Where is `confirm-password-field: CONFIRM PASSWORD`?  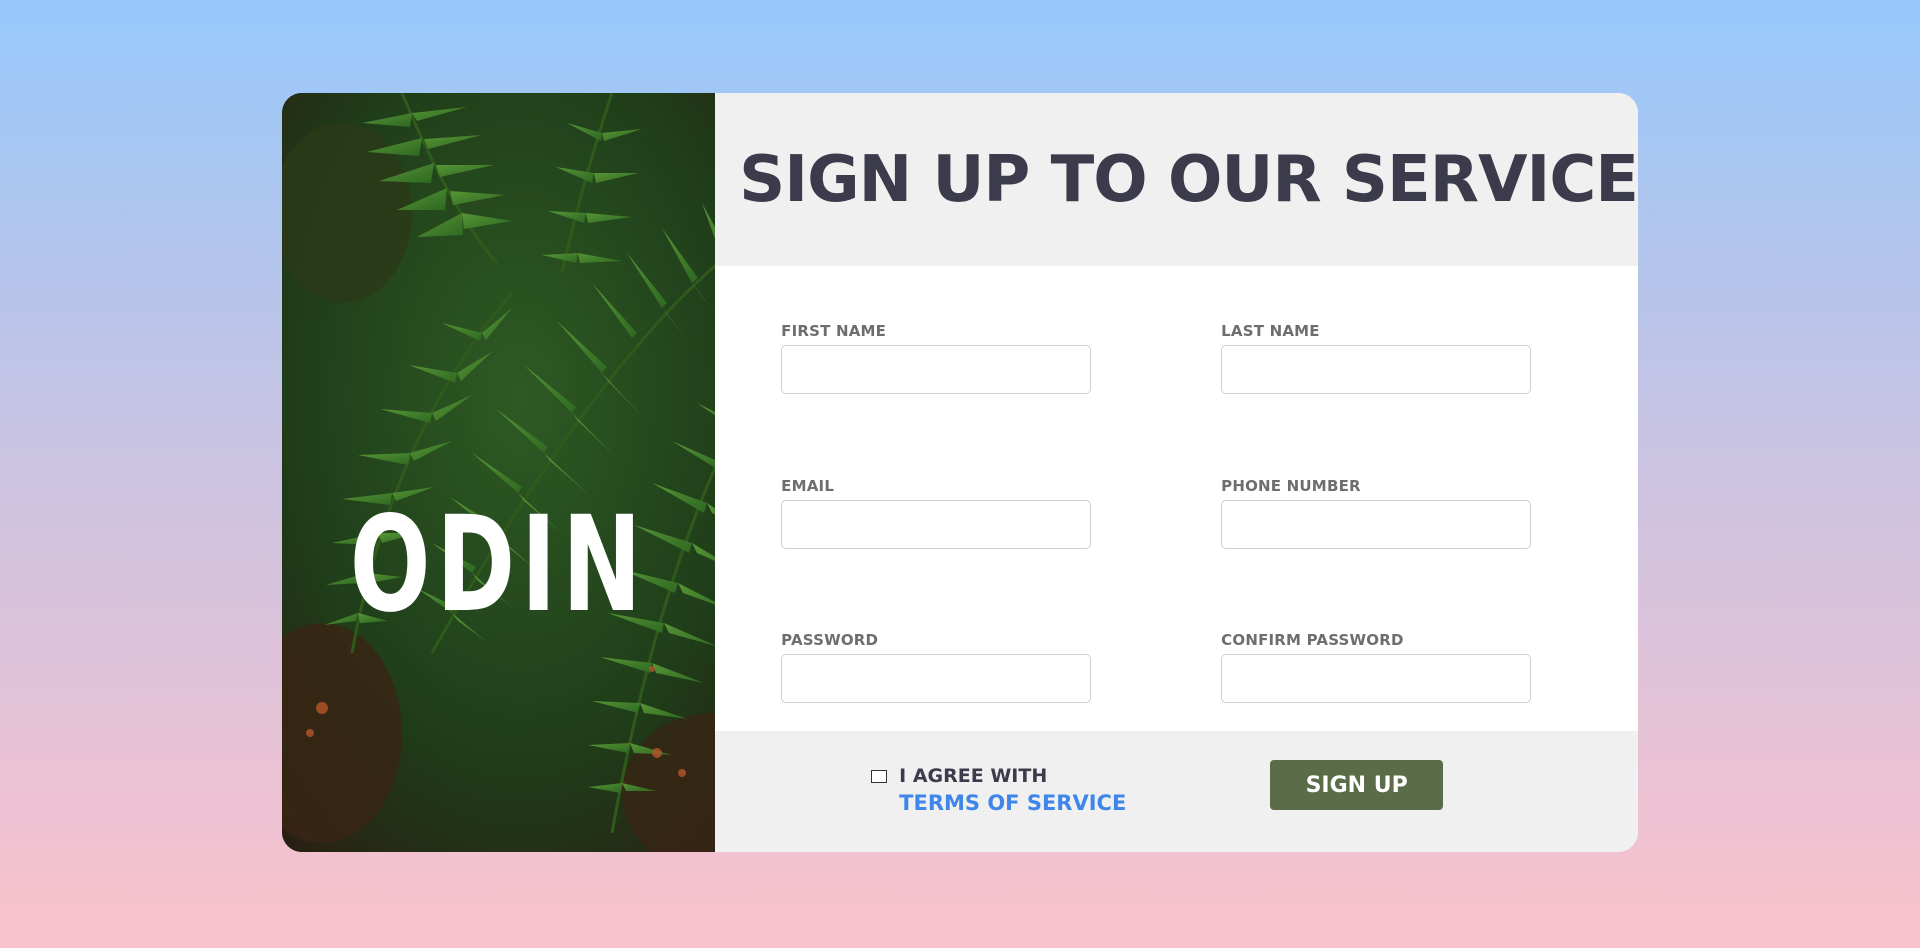 confirm-password-field: CONFIRM PASSWORD is located at coordinates (1376, 667).